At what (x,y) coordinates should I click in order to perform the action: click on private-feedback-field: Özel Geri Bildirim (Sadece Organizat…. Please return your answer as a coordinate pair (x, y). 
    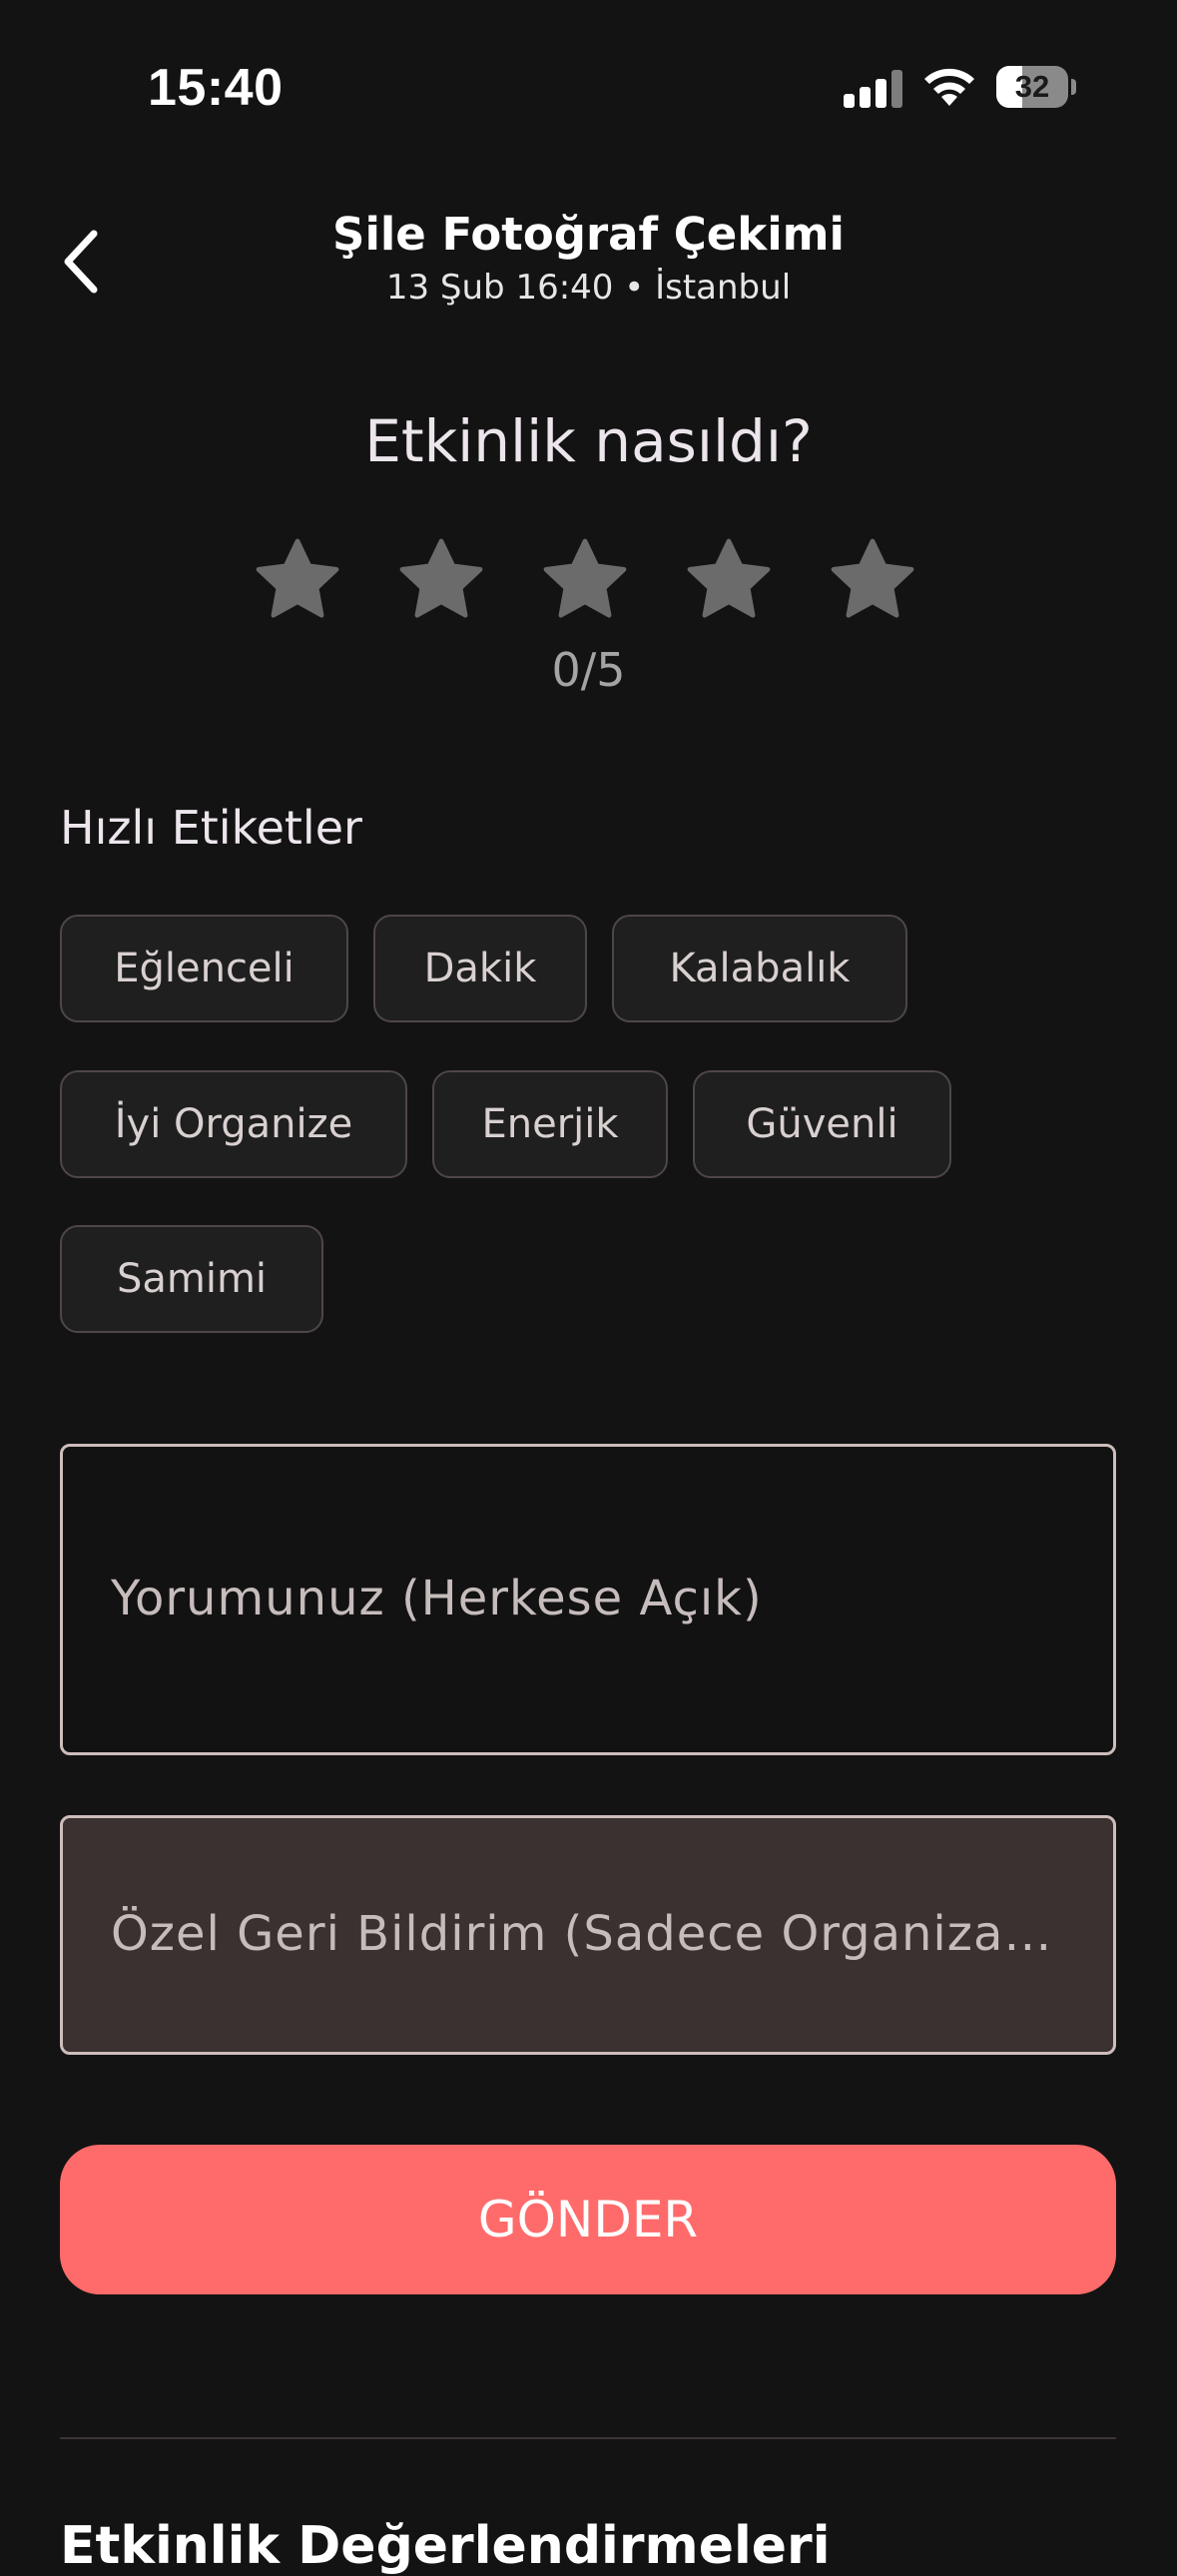
    Looking at the image, I should click on (588, 1935).